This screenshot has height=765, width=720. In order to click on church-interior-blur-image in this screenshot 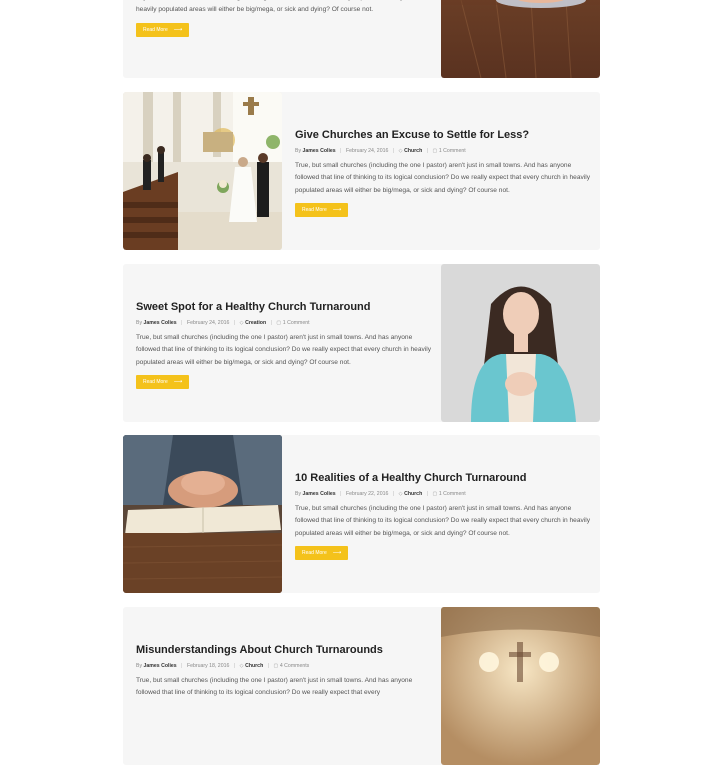, I will do `click(520, 686)`.